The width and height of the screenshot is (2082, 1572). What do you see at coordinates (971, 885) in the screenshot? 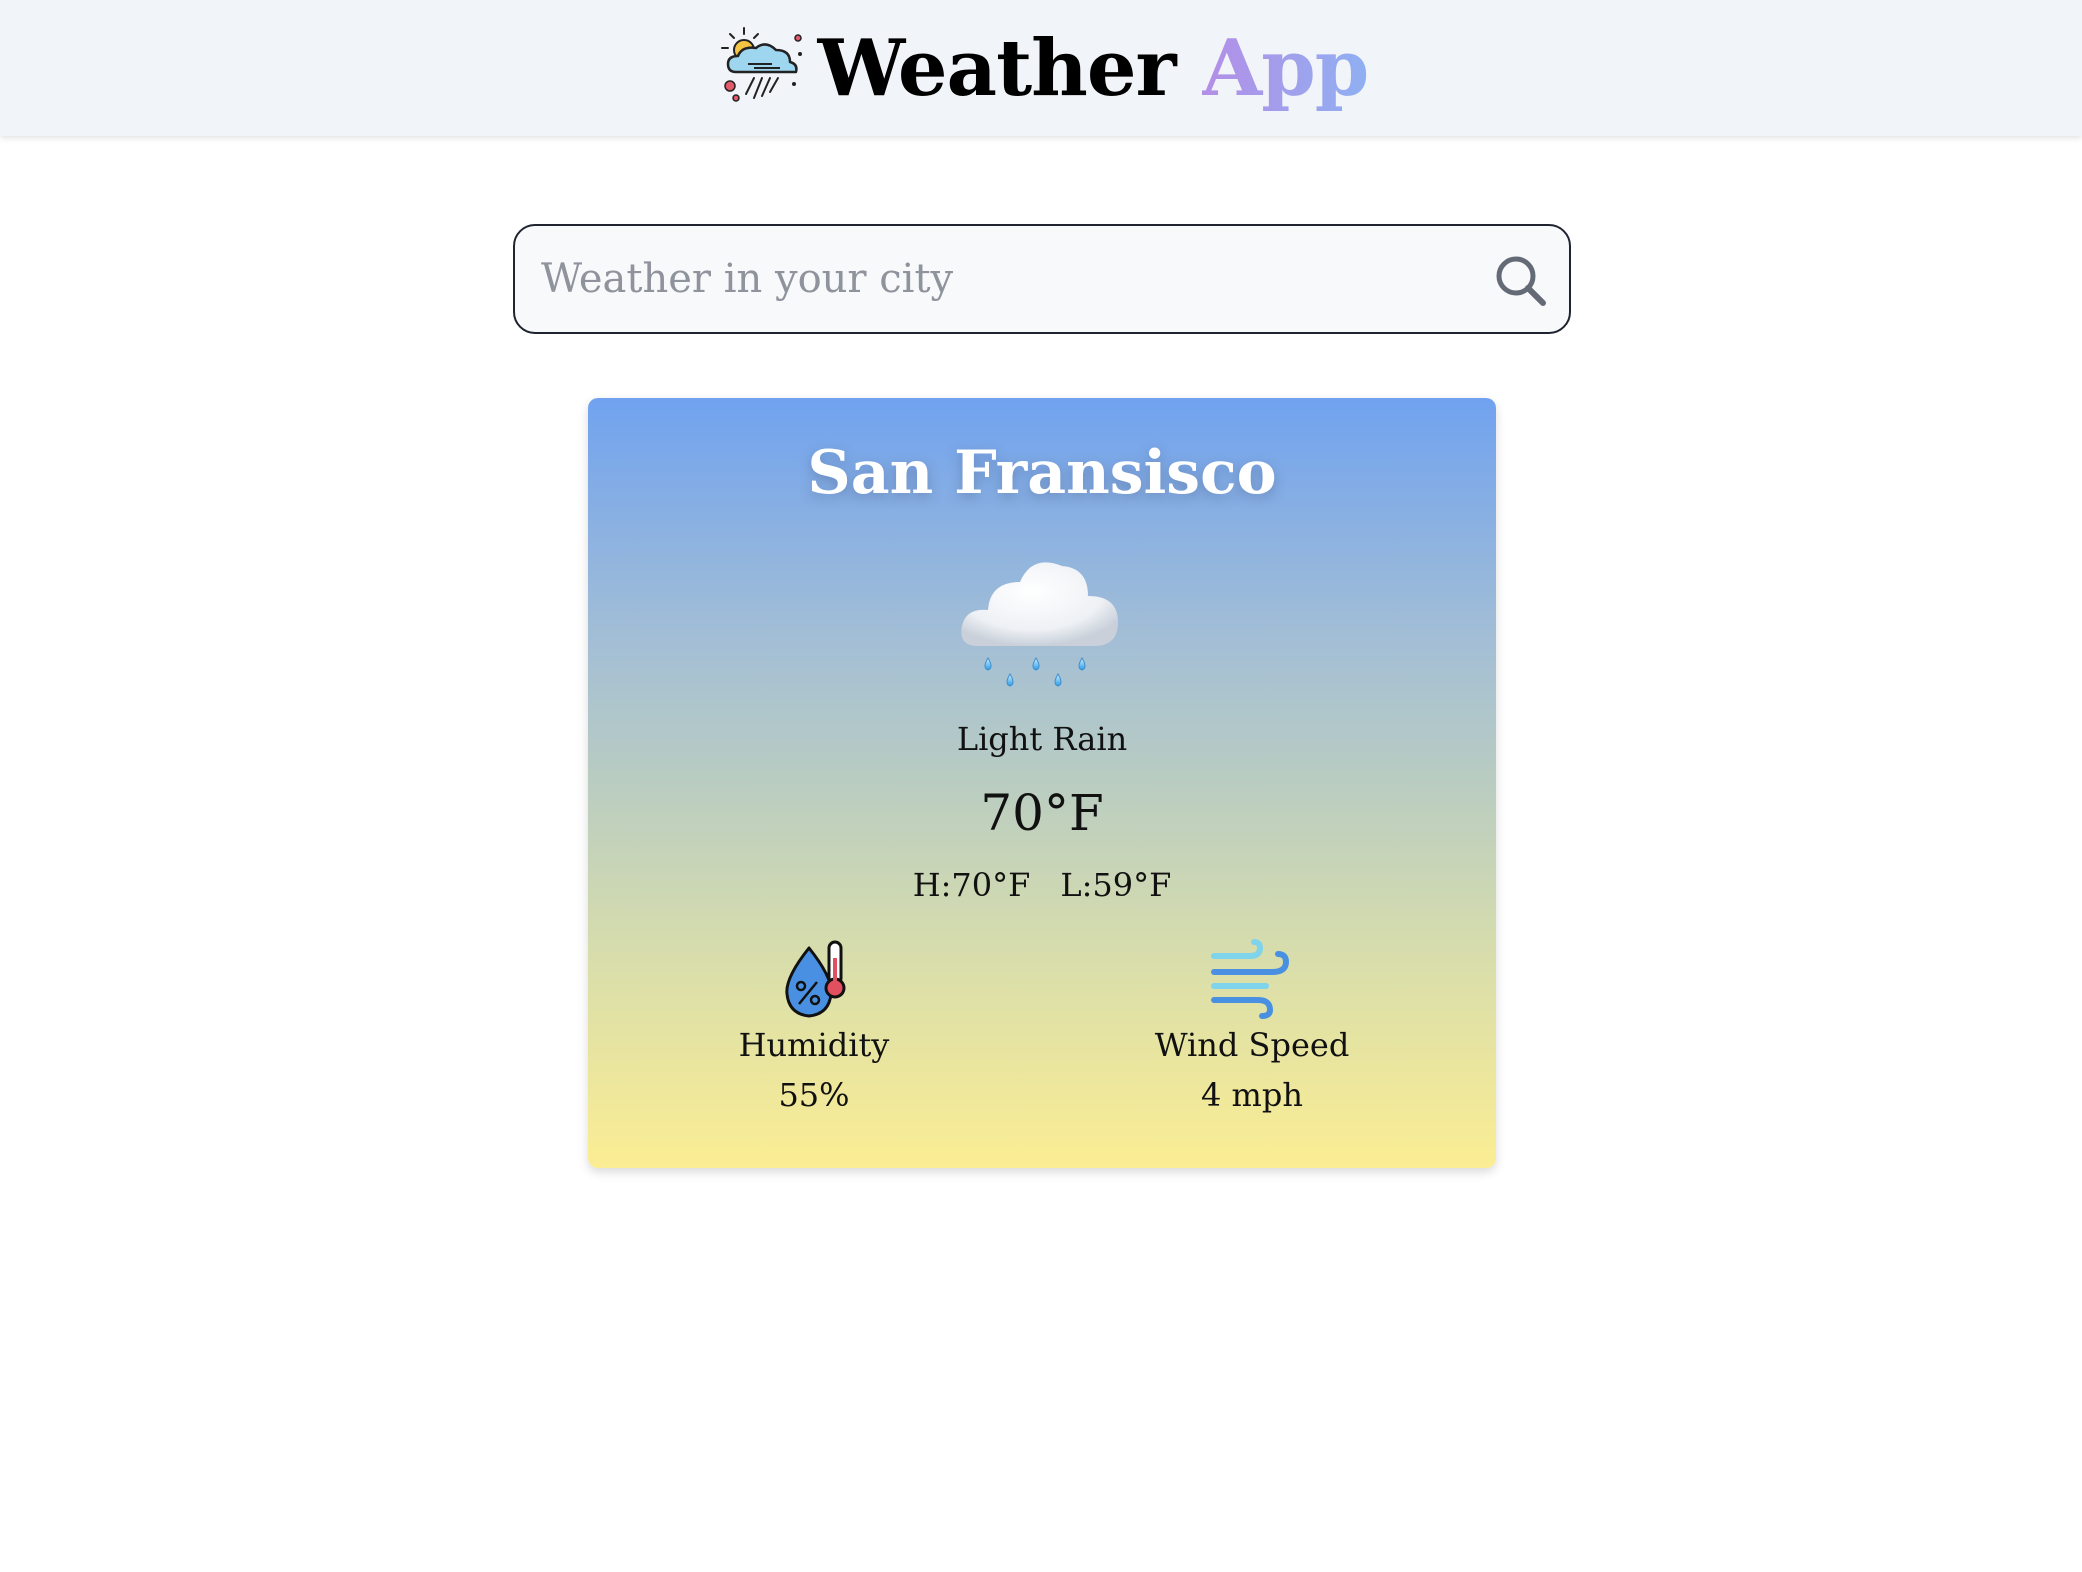
I see `high-temperature: H:70°F` at bounding box center [971, 885].